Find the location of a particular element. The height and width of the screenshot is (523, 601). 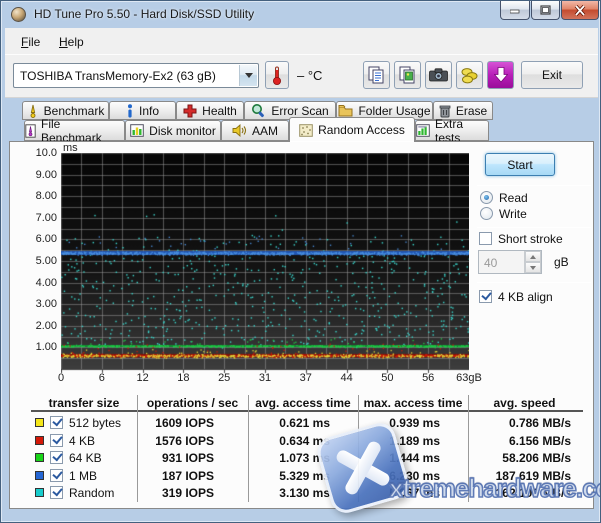

write-radio is located at coordinates (486, 213).